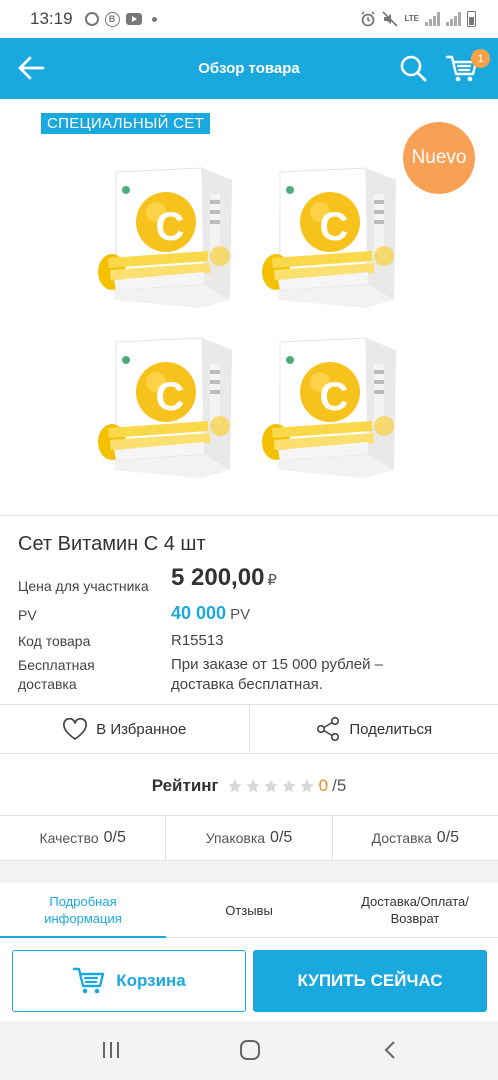  I want to click on pv-value: 40 000 PV, so click(210, 614).